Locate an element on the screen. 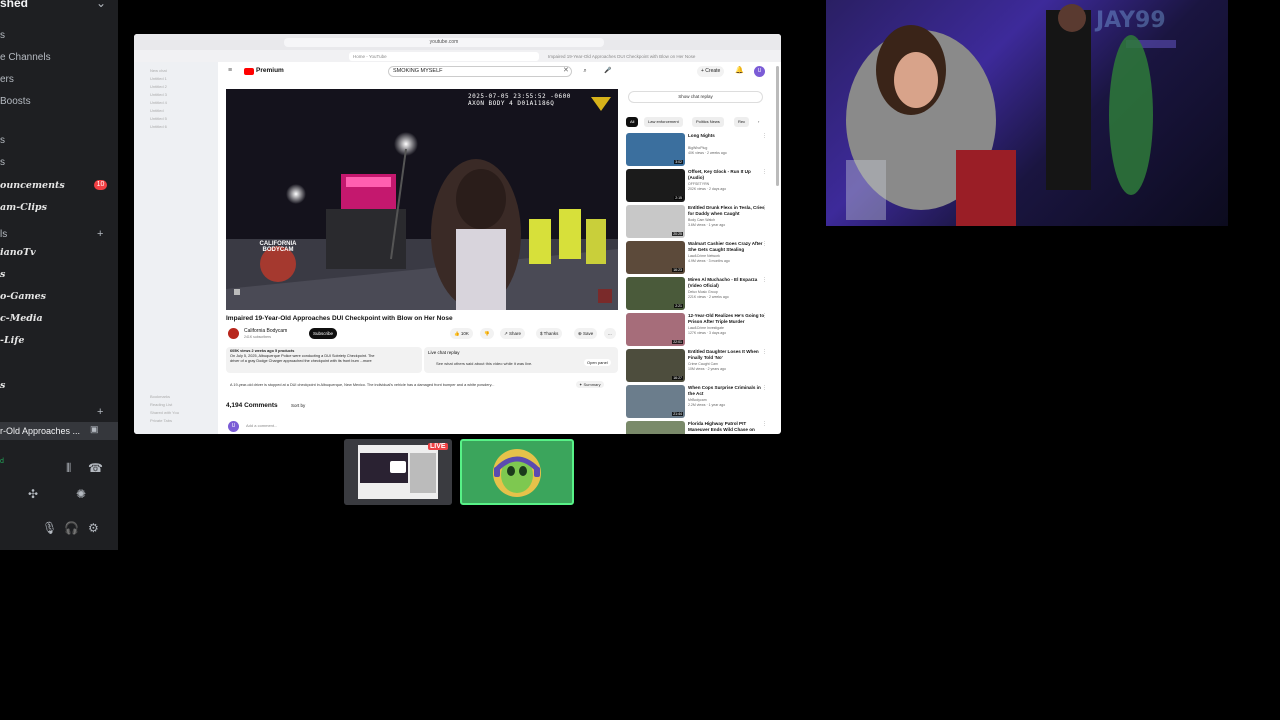  side-panel-item: Untitled 2 is located at coordinates (158, 86).